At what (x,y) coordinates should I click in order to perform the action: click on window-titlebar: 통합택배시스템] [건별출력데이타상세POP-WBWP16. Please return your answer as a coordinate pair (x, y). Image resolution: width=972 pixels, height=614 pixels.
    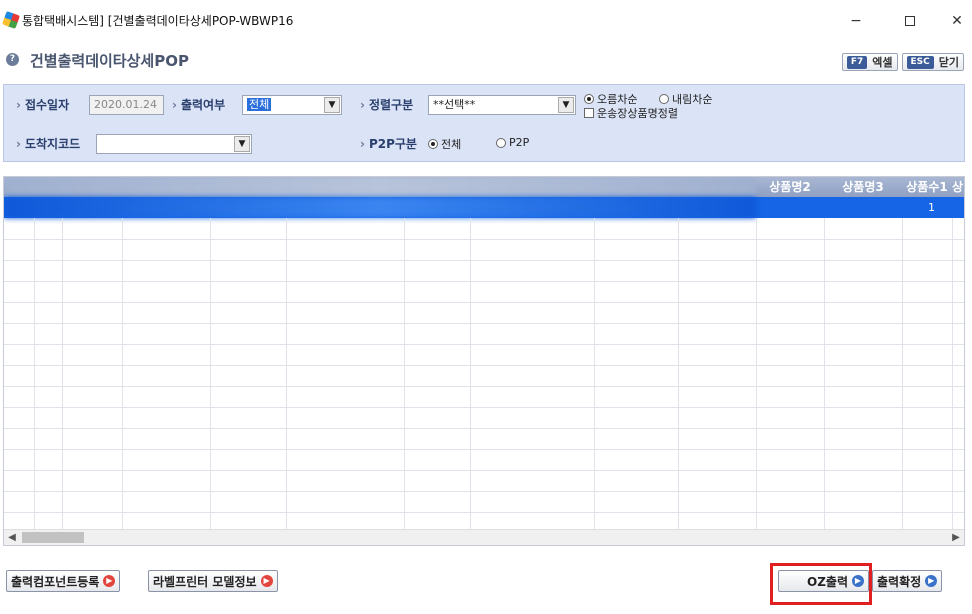
    Looking at the image, I should click on (486, 20).